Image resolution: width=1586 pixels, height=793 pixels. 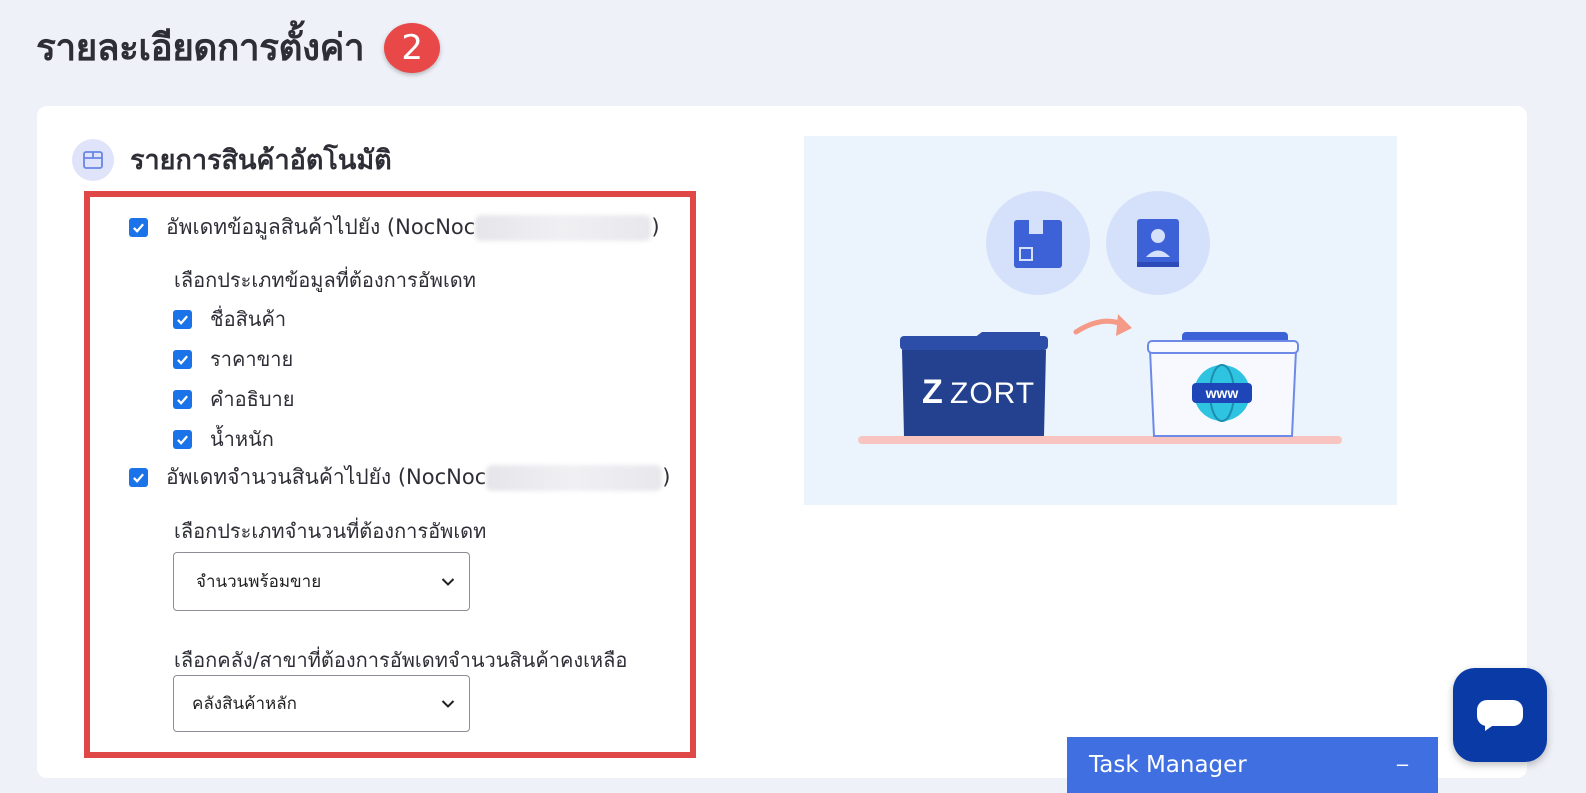 I want to click on chat-bubble-icon, so click(x=1500, y=715).